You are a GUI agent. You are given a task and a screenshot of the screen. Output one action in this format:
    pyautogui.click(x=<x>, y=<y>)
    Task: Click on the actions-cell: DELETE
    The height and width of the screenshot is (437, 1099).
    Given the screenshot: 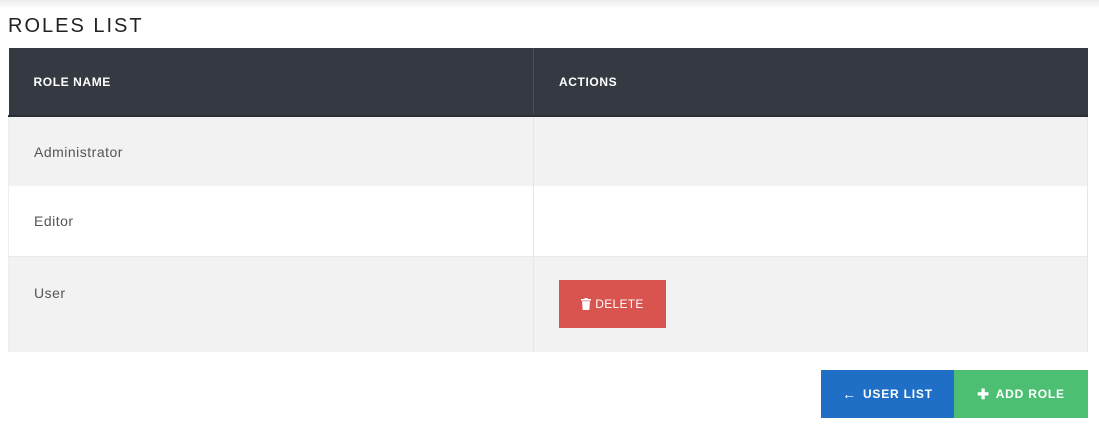 What is the action you would take?
    pyautogui.click(x=810, y=304)
    